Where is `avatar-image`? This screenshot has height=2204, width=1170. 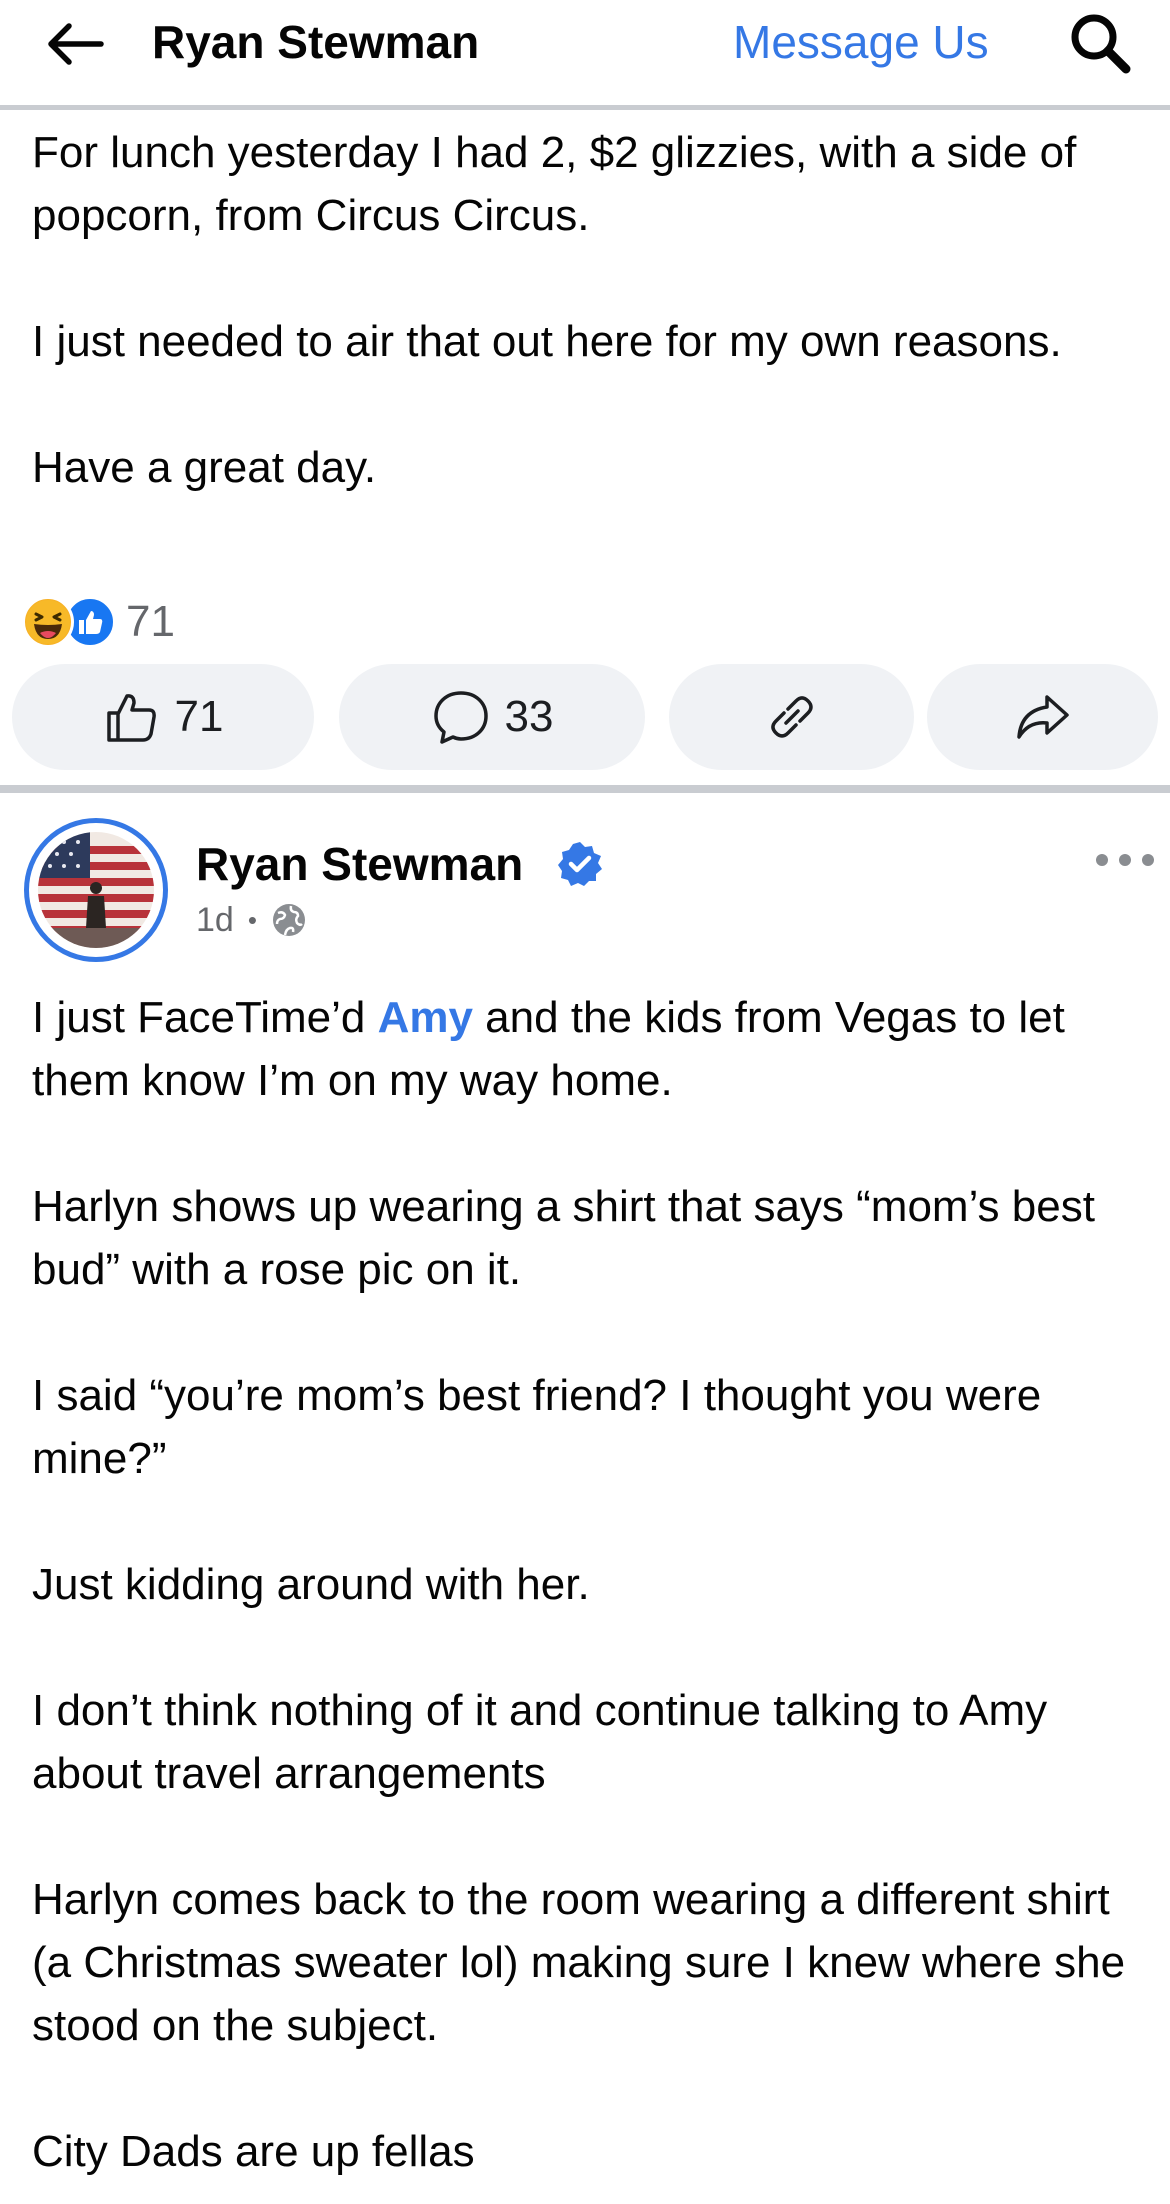 avatar-image is located at coordinates (96, 890).